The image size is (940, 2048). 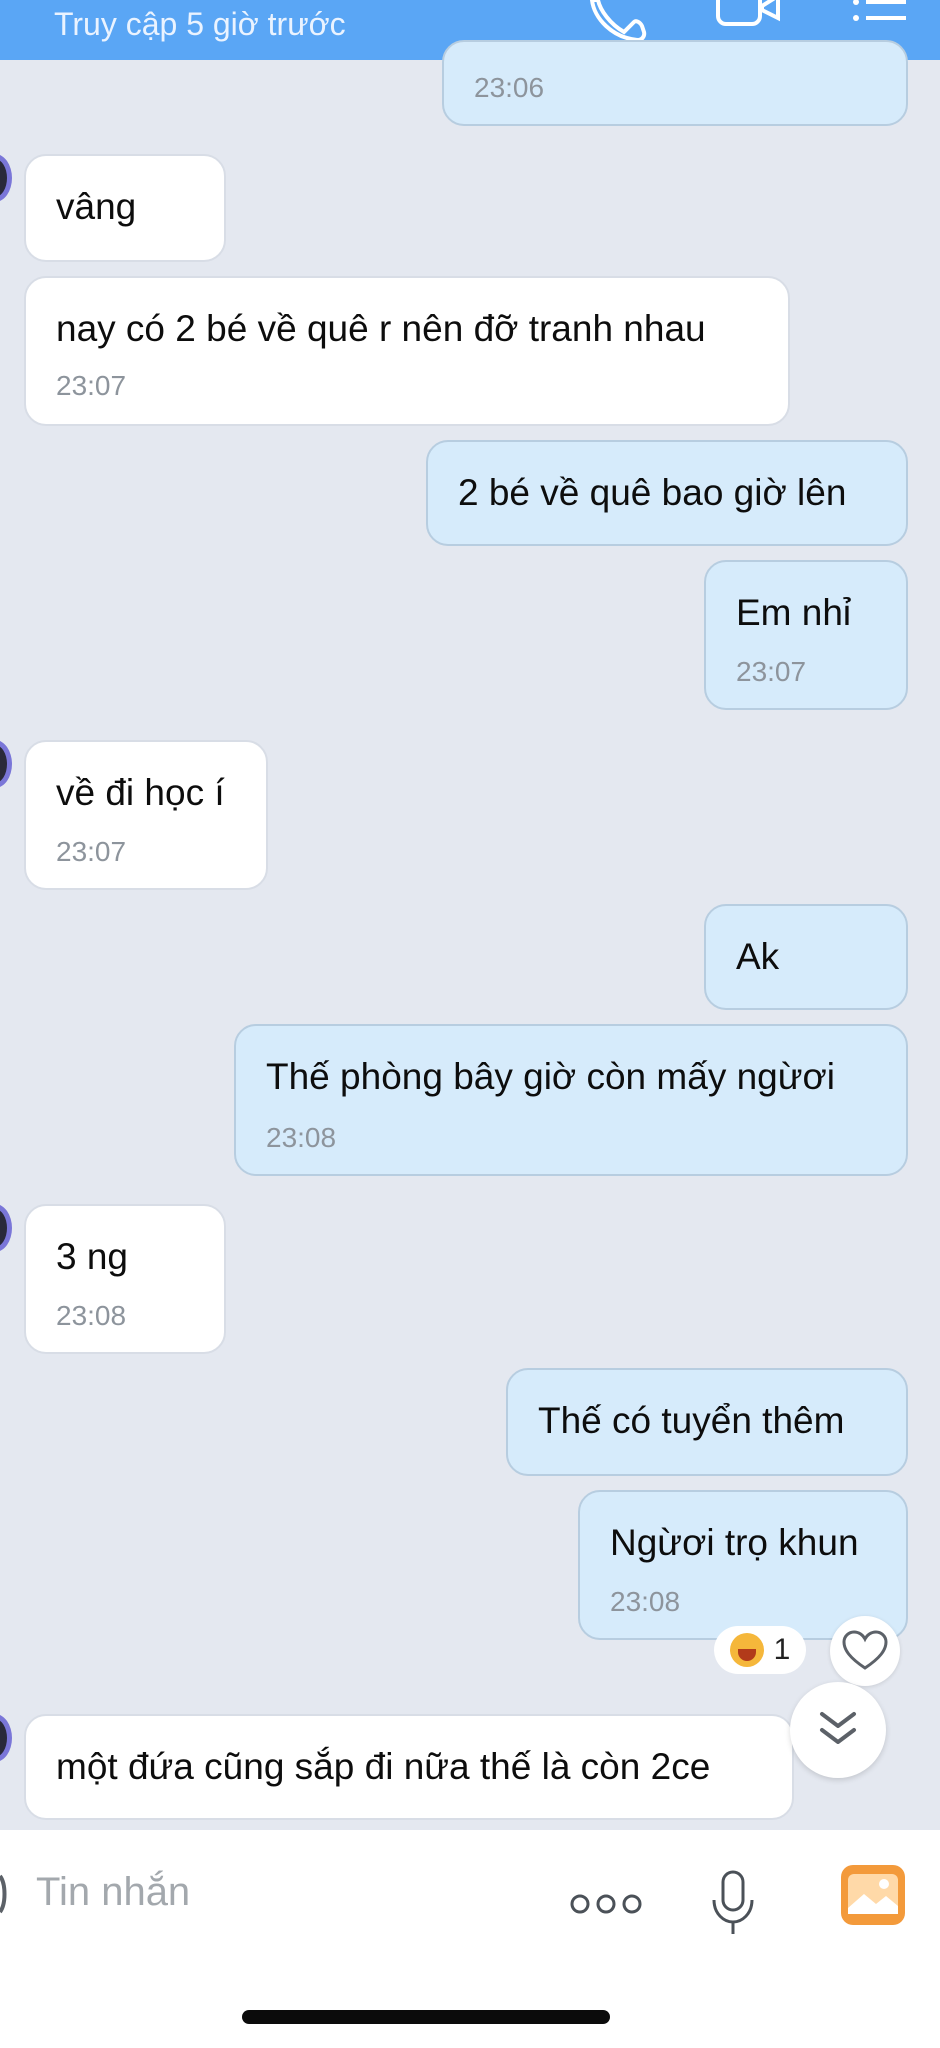 I want to click on sticker-icon, so click(x=5, y=1894).